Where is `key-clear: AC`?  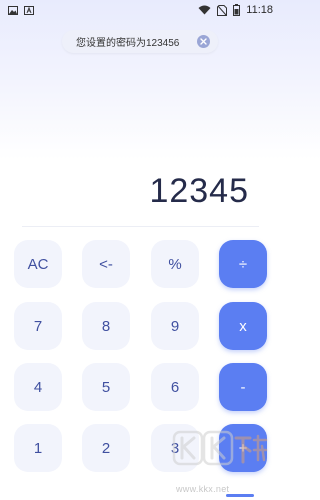 key-clear: AC is located at coordinates (38, 264).